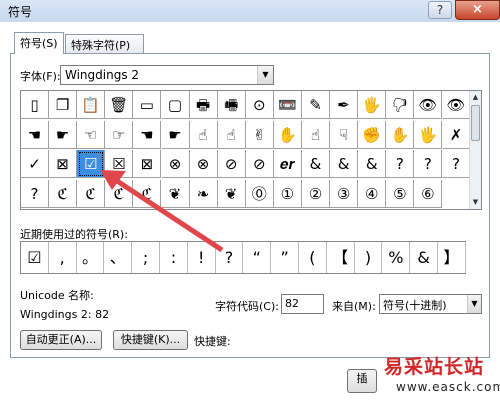 The width and height of the screenshot is (500, 403). Describe the element at coordinates (477, 10) in the screenshot. I see `close-button: ×` at that location.